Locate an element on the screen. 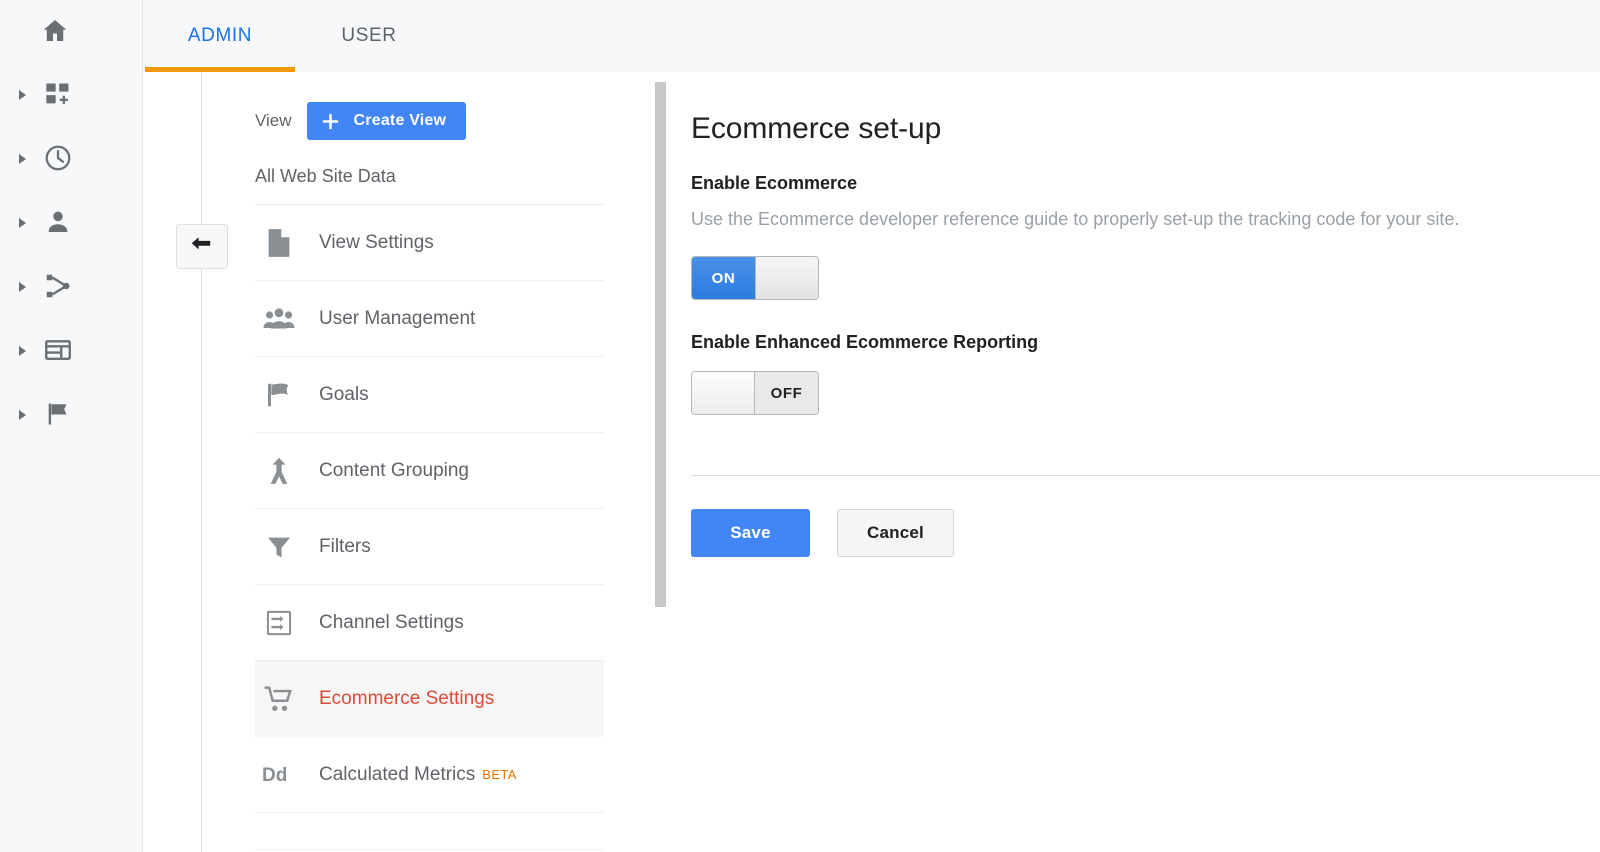 The height and width of the screenshot is (852, 1600). flag-icon is located at coordinates (279, 395).